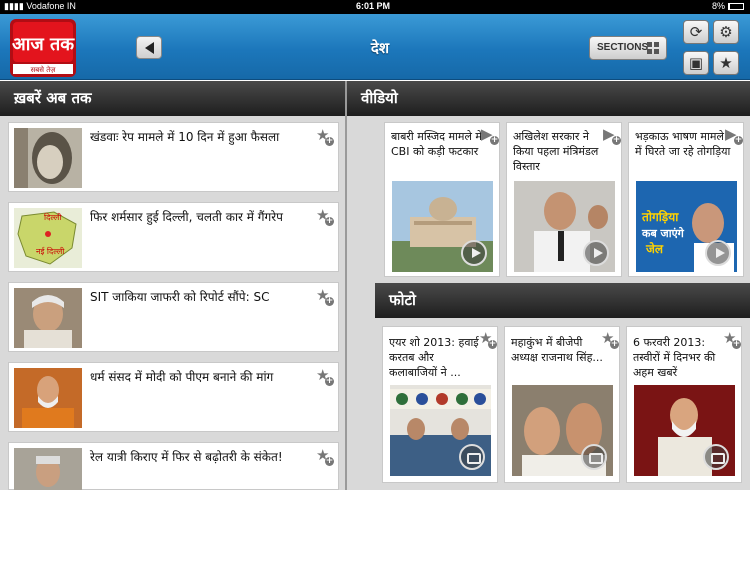 This screenshot has height=563, width=750. I want to click on aajtak-logo: आज तक सबसे तेज़, so click(43, 48).